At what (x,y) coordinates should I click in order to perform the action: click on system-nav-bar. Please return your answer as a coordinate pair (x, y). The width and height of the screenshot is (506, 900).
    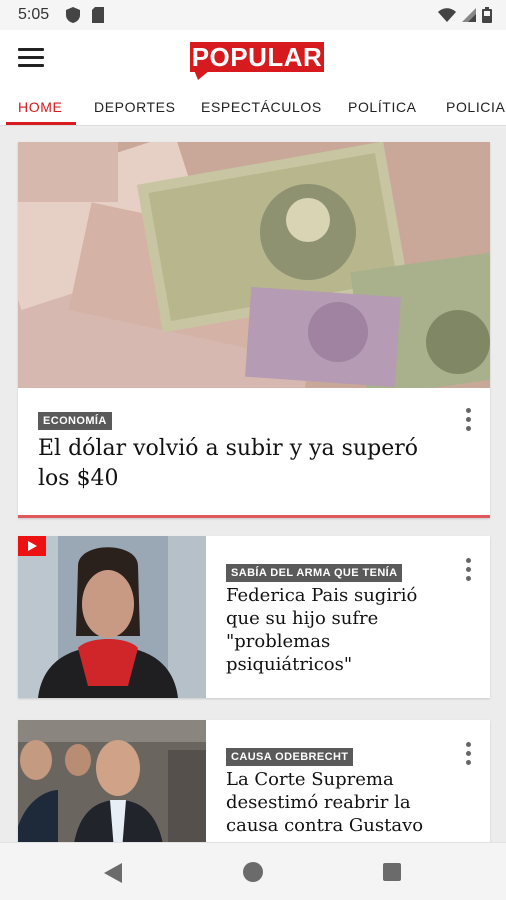
    Looking at the image, I should click on (253, 871).